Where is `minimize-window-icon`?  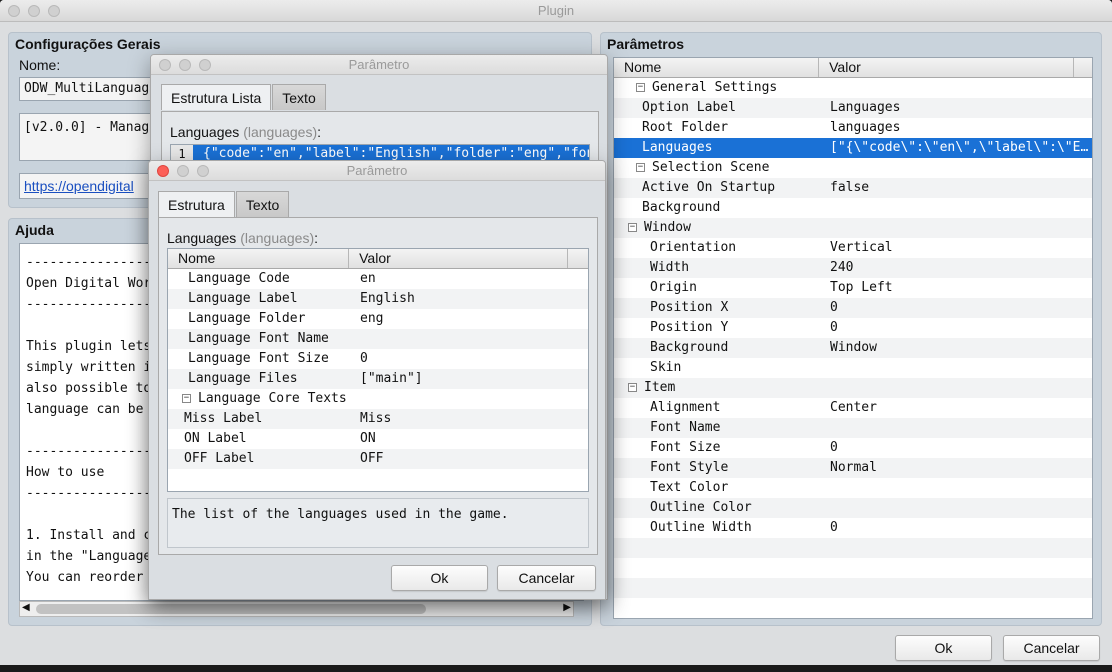
minimize-window-icon is located at coordinates (34, 11).